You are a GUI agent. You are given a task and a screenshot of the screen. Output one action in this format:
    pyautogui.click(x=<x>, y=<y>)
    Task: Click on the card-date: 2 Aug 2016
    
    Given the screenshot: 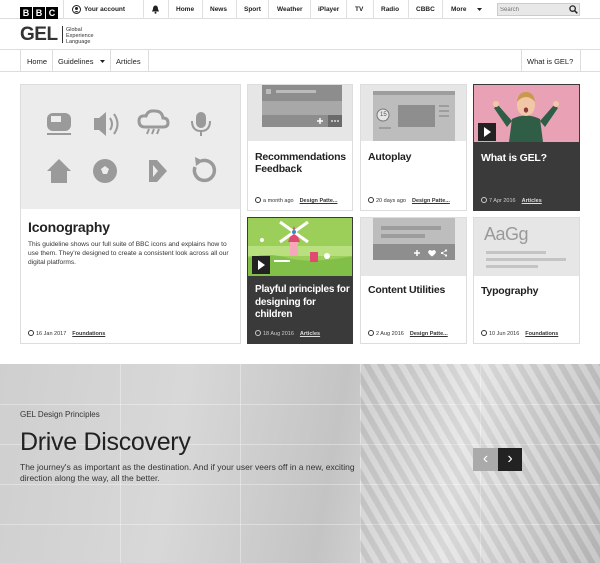 What is the action you would take?
    pyautogui.click(x=390, y=334)
    